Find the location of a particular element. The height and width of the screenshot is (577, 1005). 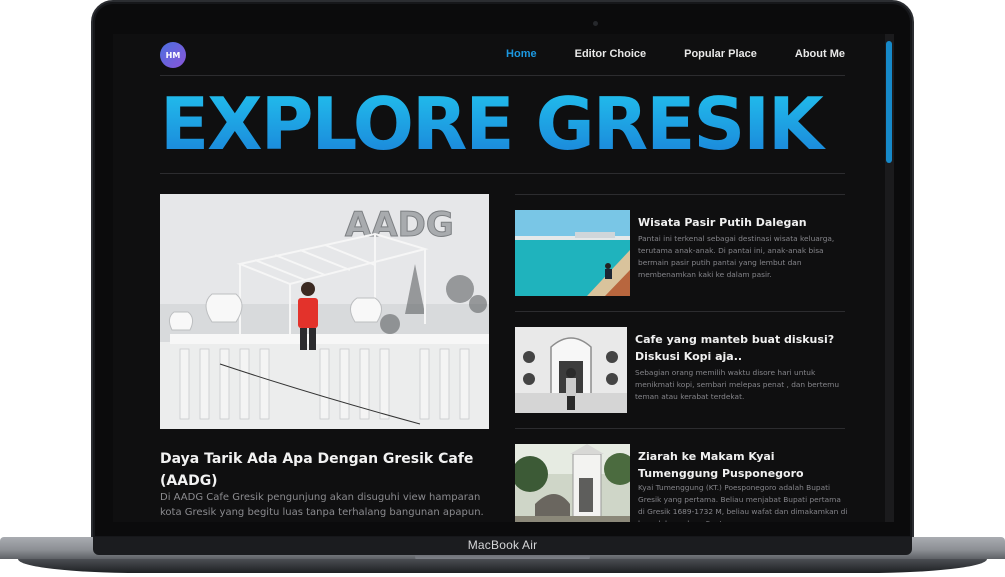

beach-thumbnail is located at coordinates (572, 253).